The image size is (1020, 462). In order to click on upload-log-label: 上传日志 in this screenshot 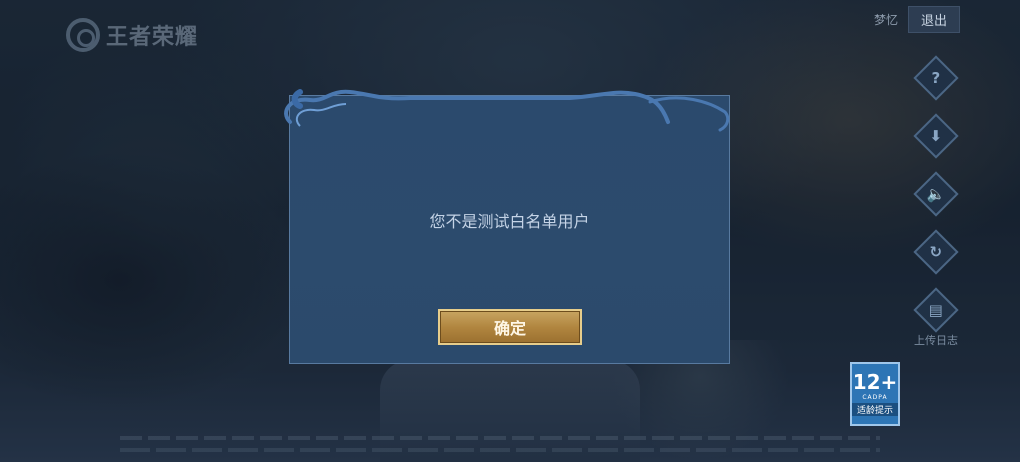, I will do `click(936, 340)`.